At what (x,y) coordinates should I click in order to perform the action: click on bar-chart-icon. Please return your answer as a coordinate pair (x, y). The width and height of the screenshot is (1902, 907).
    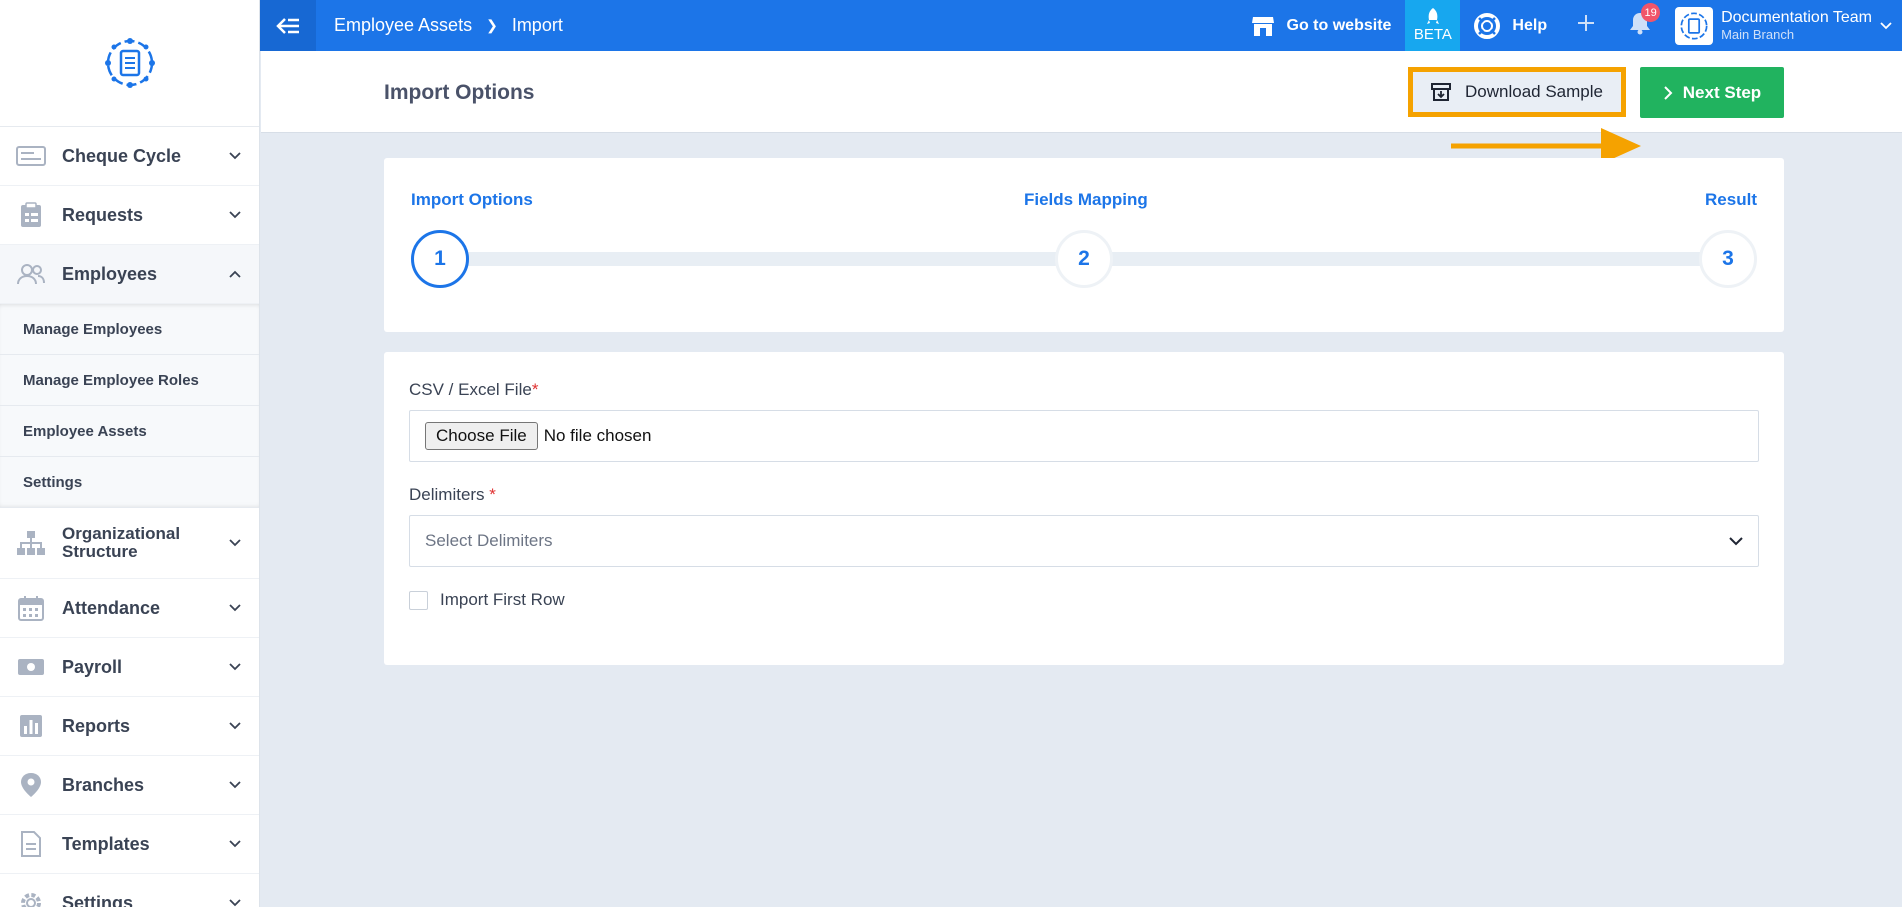
    Looking at the image, I should click on (31, 726).